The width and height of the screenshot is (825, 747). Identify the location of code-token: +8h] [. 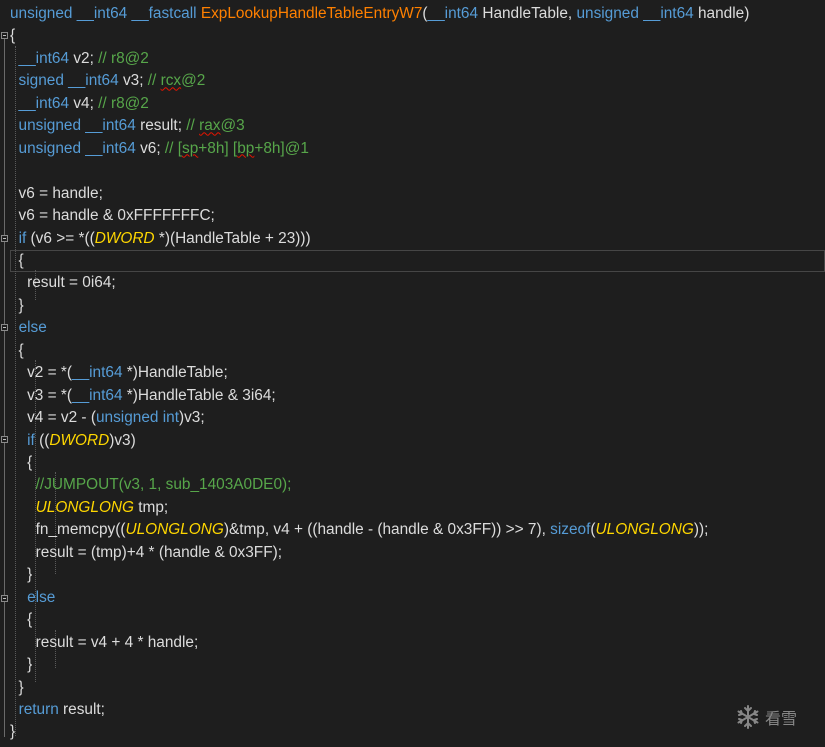
(218, 148).